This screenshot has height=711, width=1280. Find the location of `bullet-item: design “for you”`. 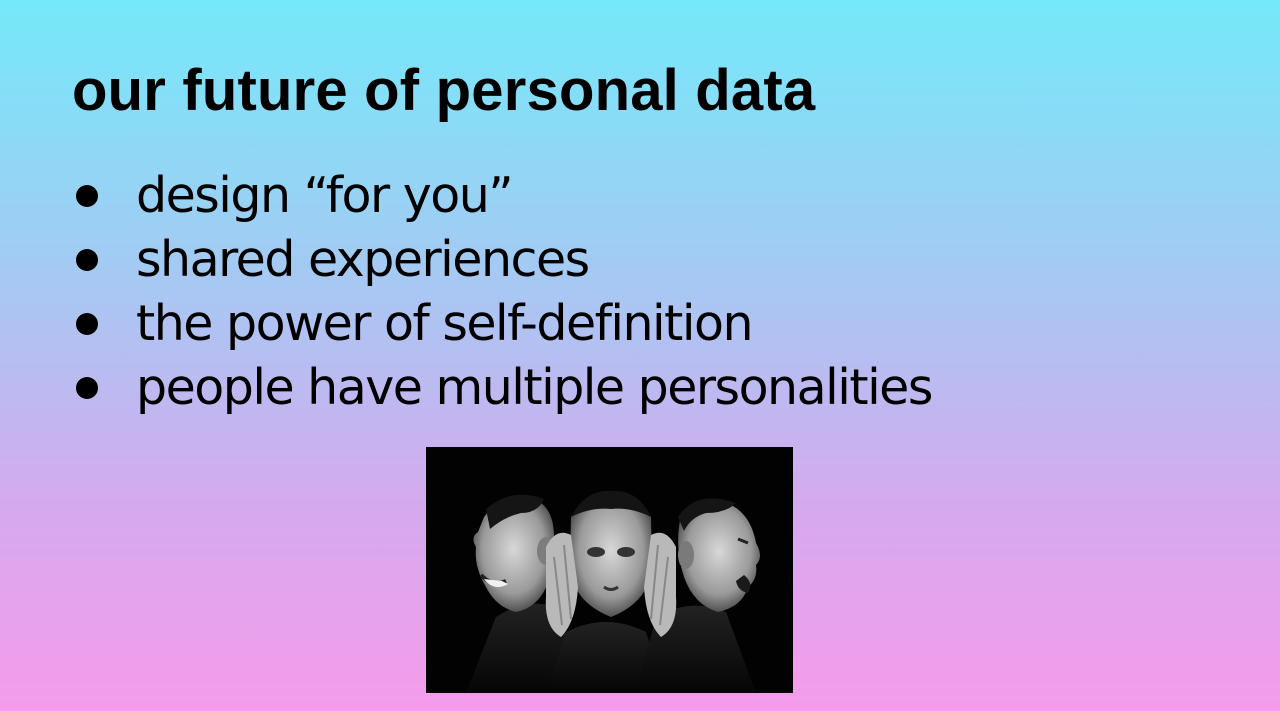

bullet-item: design “for you” is located at coordinates (501, 196).